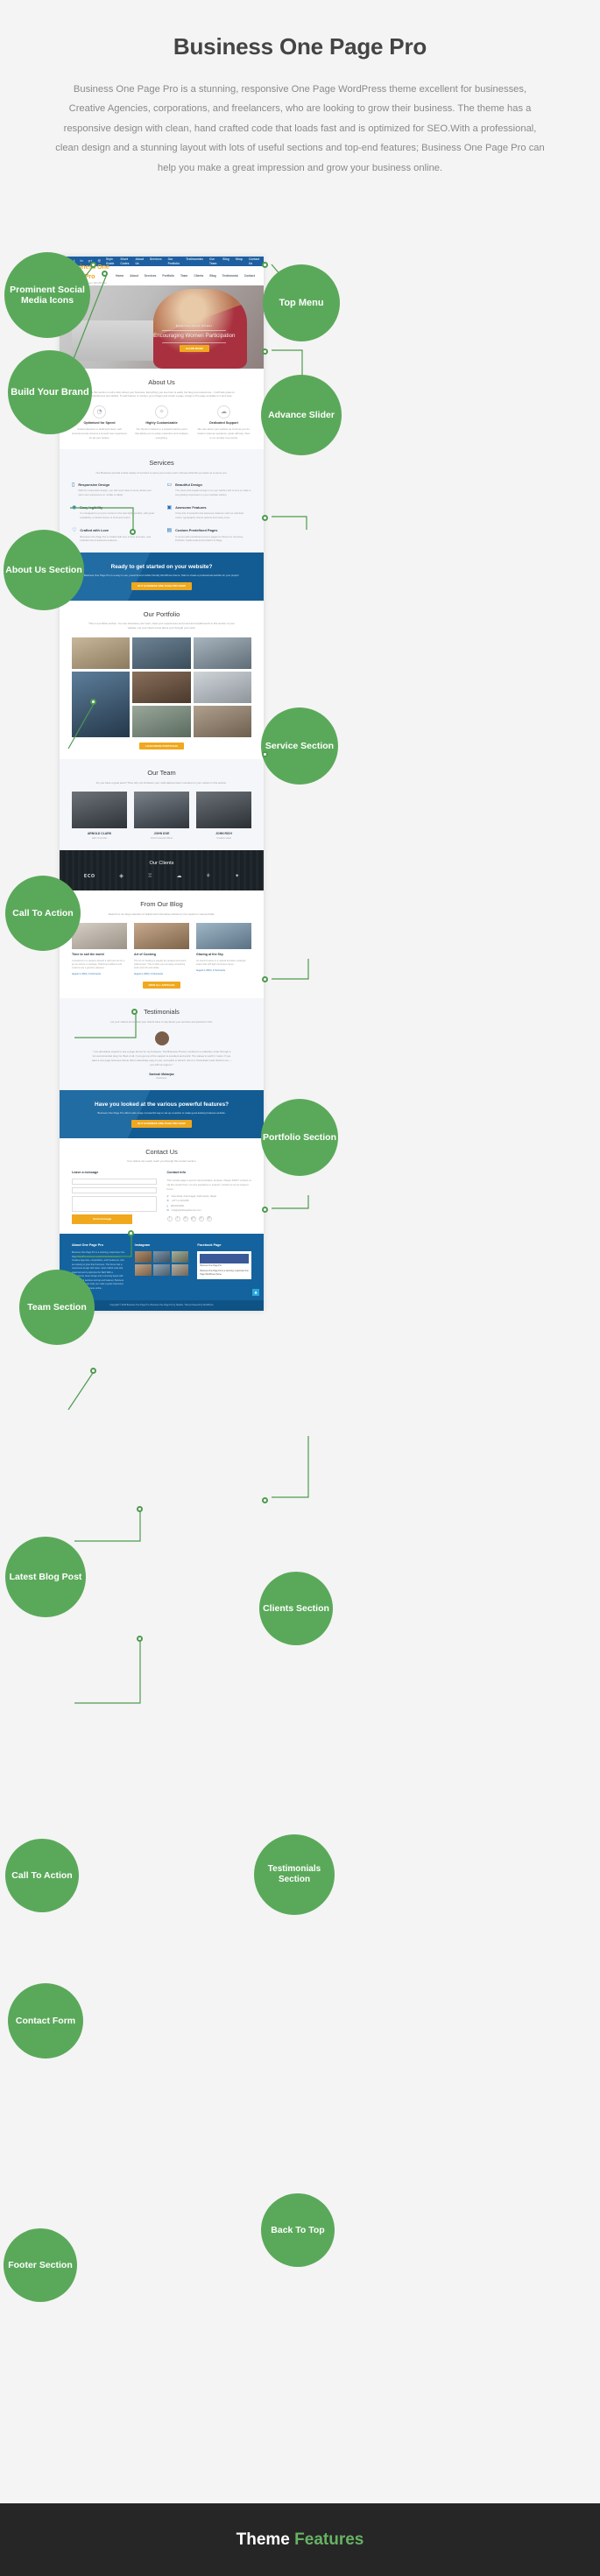 The width and height of the screenshot is (600, 2576). I want to click on bubble-footer-section: Footer Section, so click(40, 2265).